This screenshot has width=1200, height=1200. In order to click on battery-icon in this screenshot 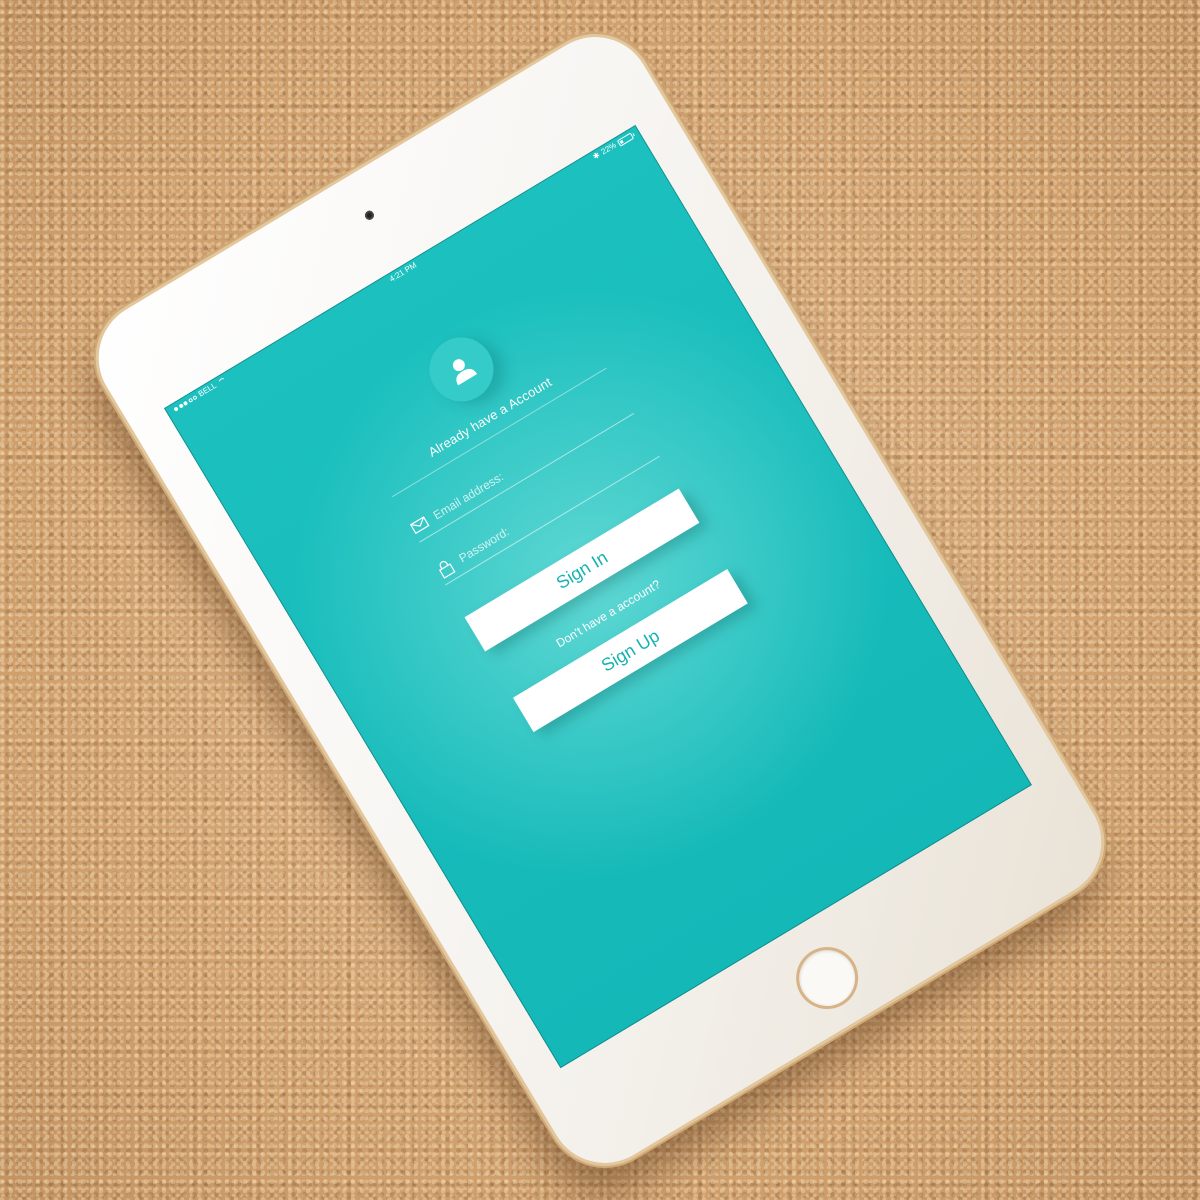, I will do `click(625, 139)`.